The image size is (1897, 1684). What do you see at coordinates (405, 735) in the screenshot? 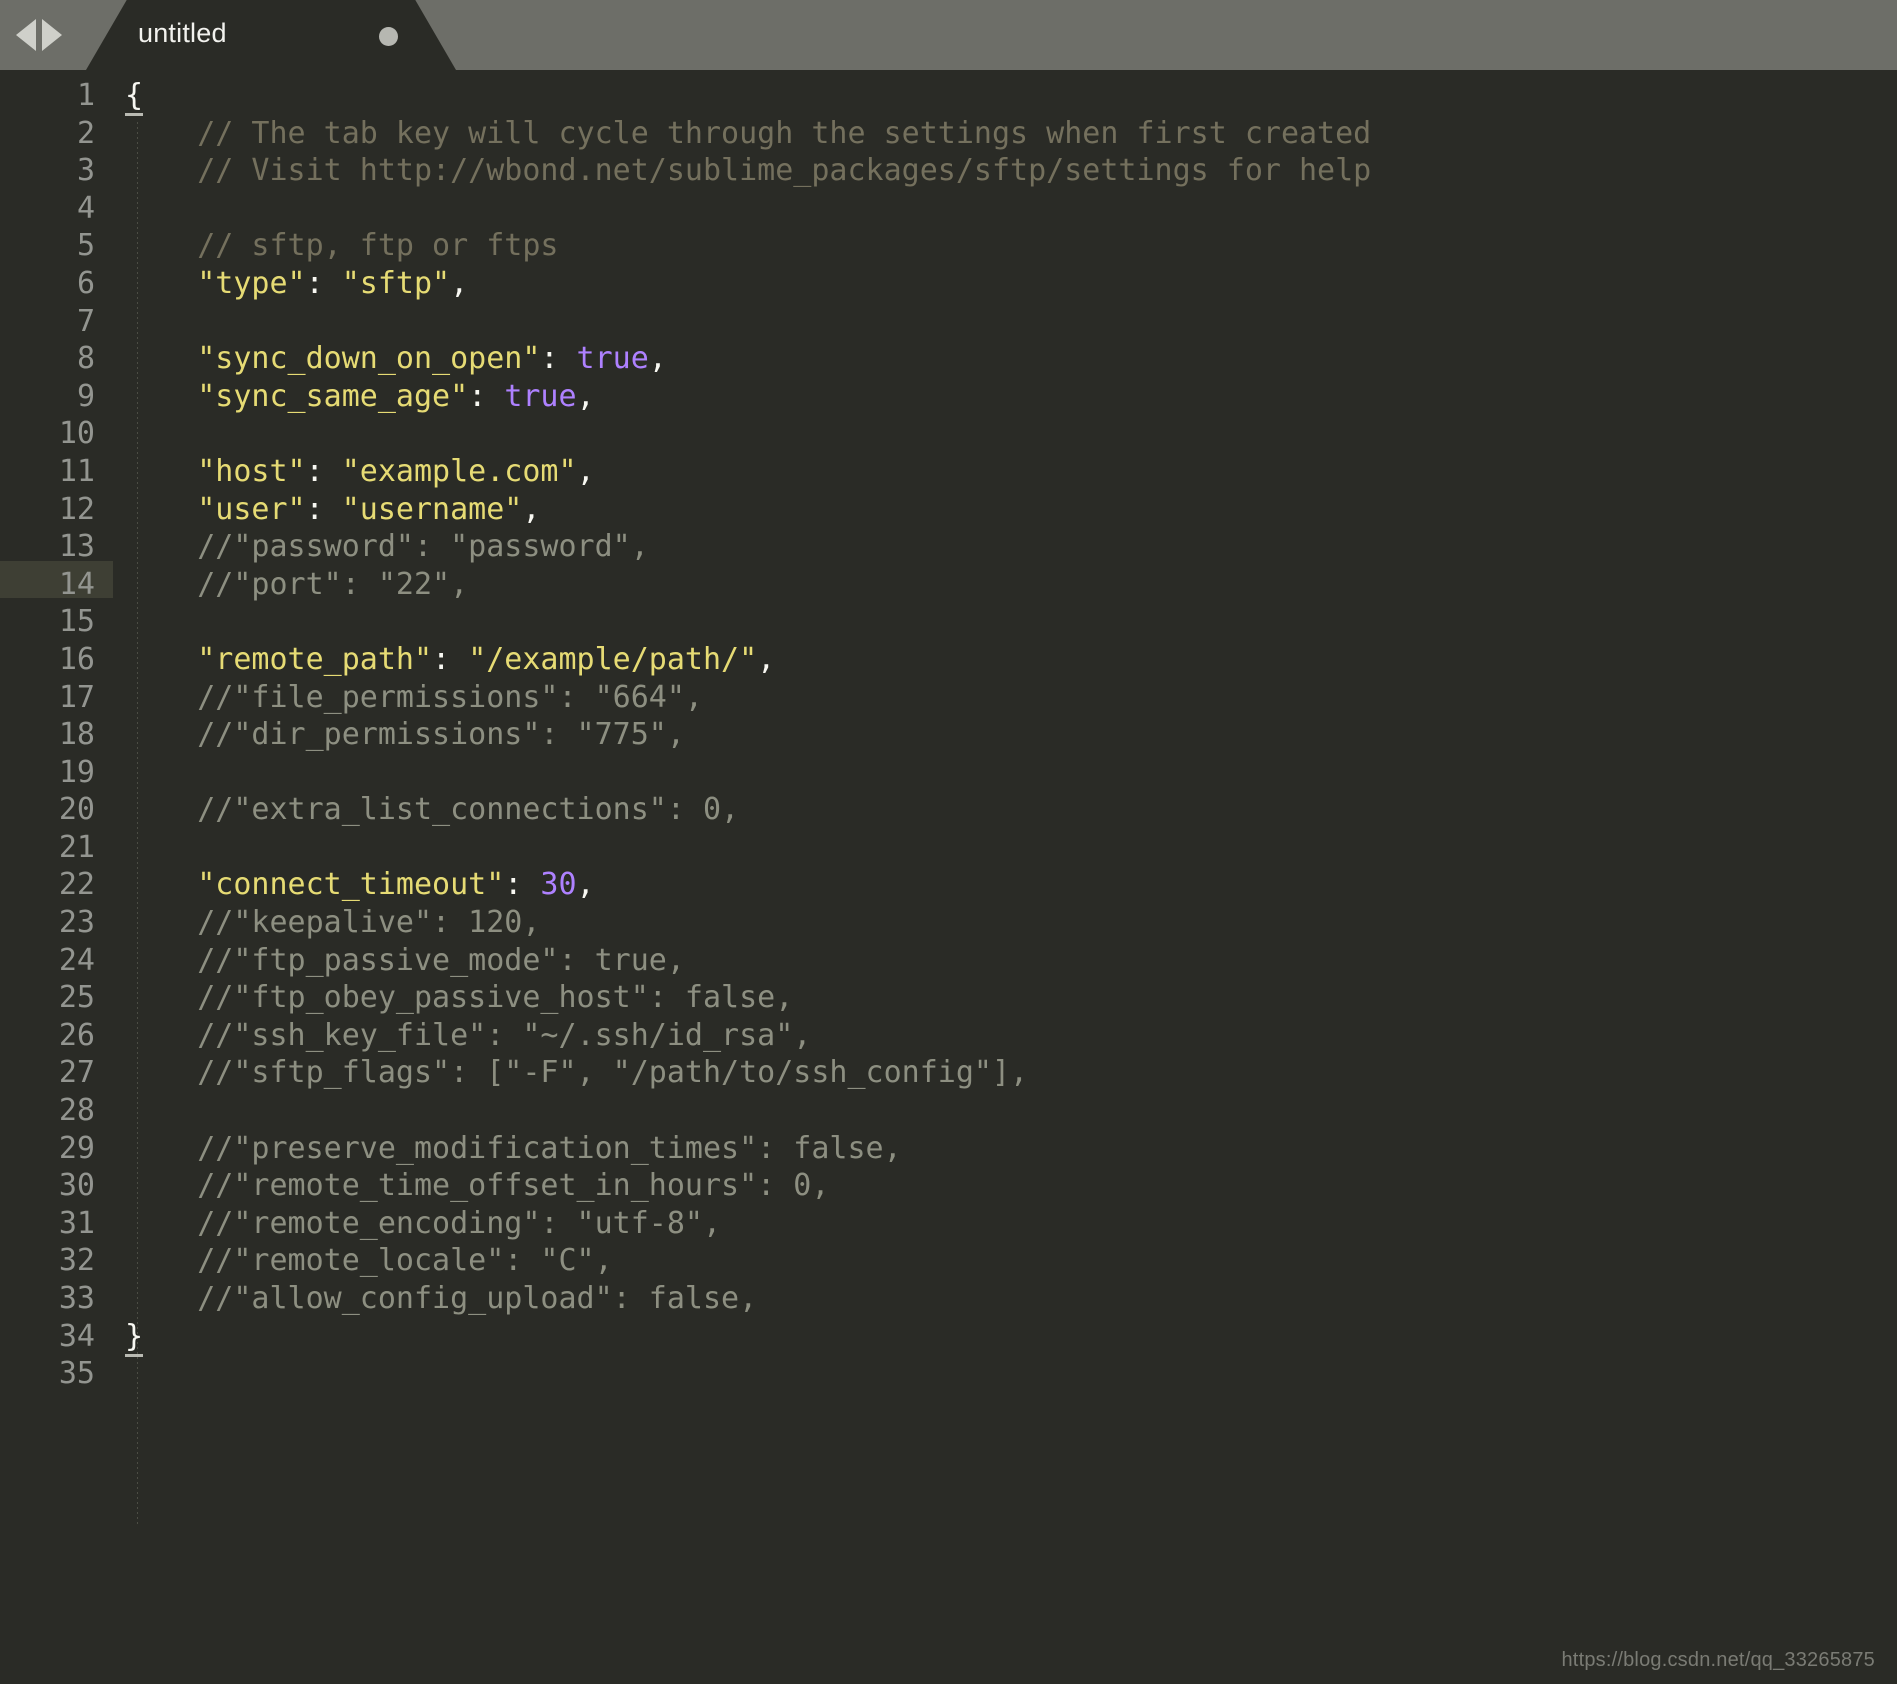
I see `code-token-comment-dim: //"dir_permissions": "775",` at bounding box center [405, 735].